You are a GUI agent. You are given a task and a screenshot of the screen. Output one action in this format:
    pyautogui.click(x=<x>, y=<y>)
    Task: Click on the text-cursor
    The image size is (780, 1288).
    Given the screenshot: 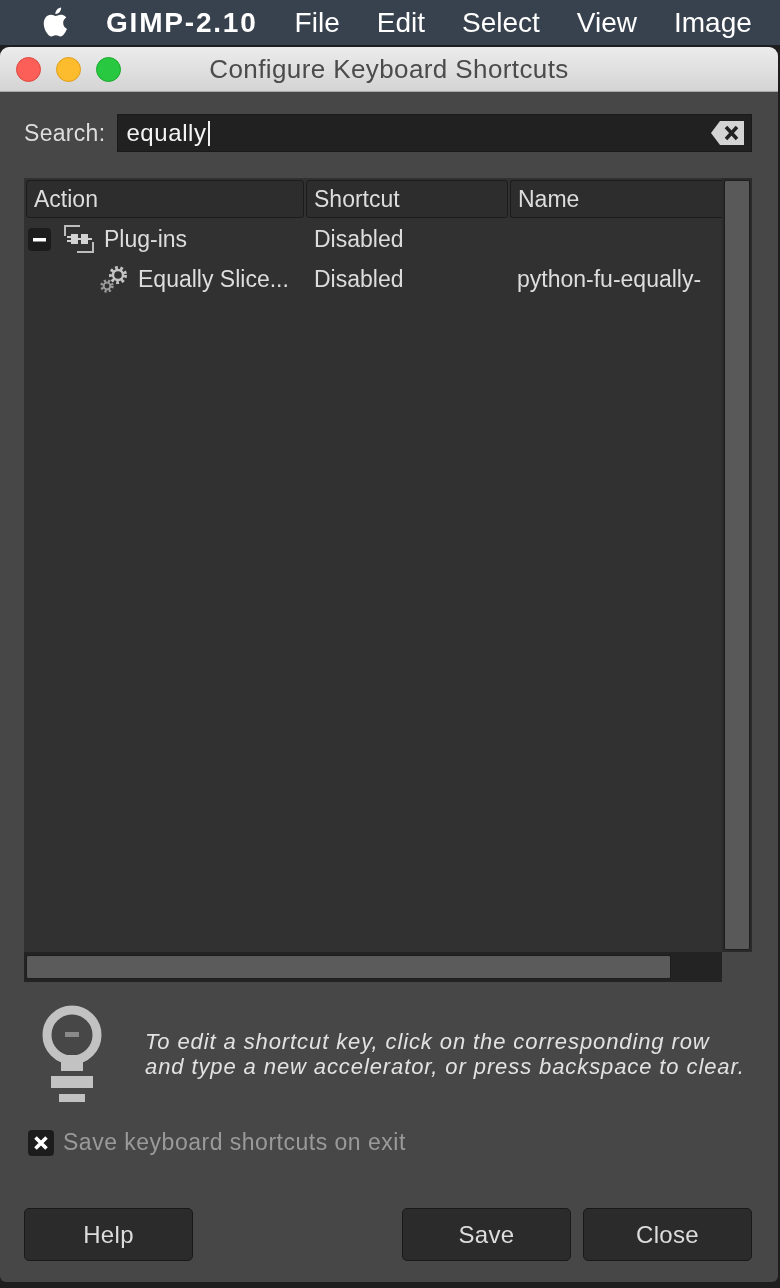 What is the action you would take?
    pyautogui.click(x=208, y=133)
    